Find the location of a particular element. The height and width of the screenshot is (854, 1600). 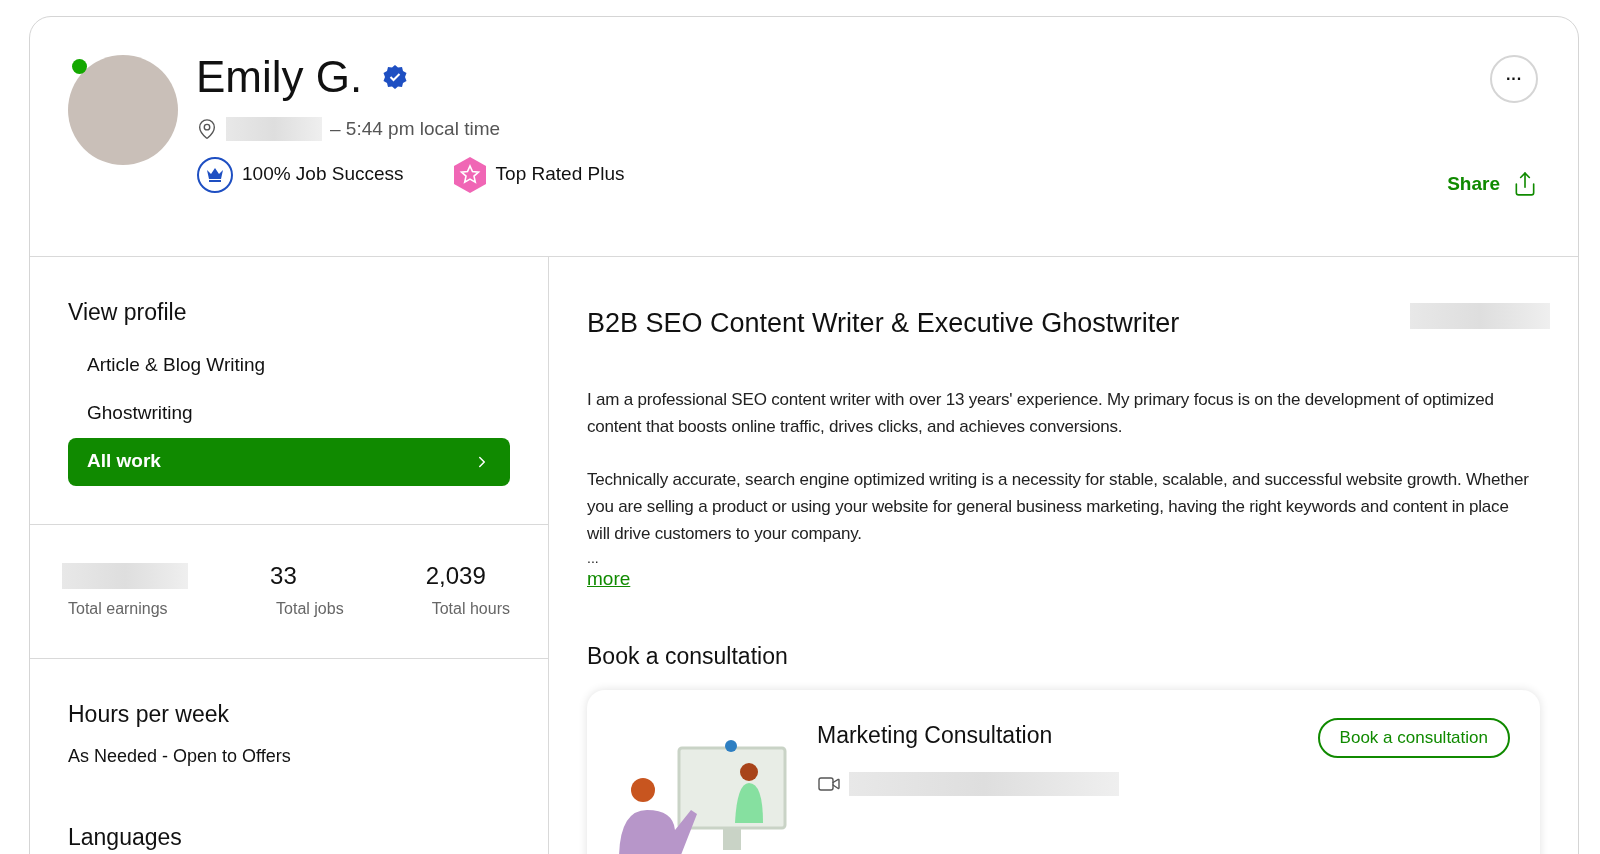

consultation-title: Marketing Consultation is located at coordinates (935, 735).